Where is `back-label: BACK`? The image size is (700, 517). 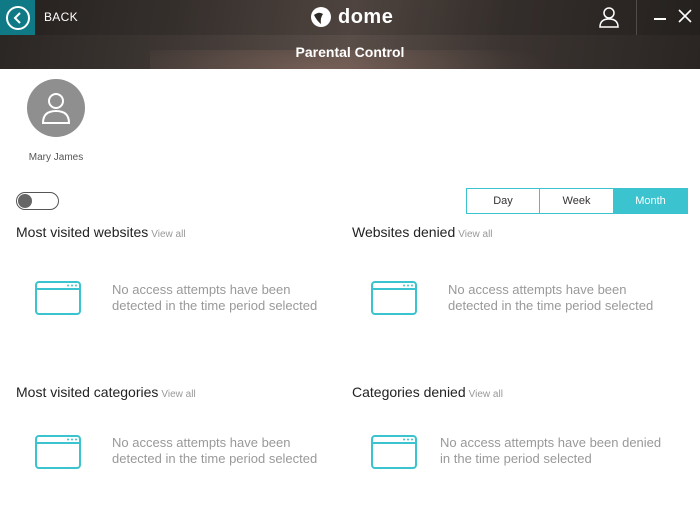 back-label: BACK is located at coordinates (61, 17).